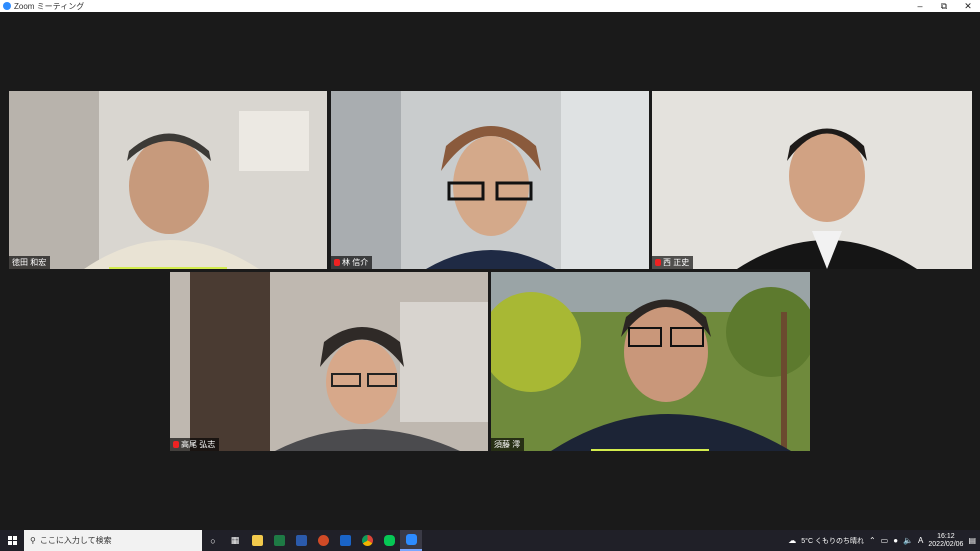  What do you see at coordinates (257, 540) in the screenshot?
I see `file-explorer-icon` at bounding box center [257, 540].